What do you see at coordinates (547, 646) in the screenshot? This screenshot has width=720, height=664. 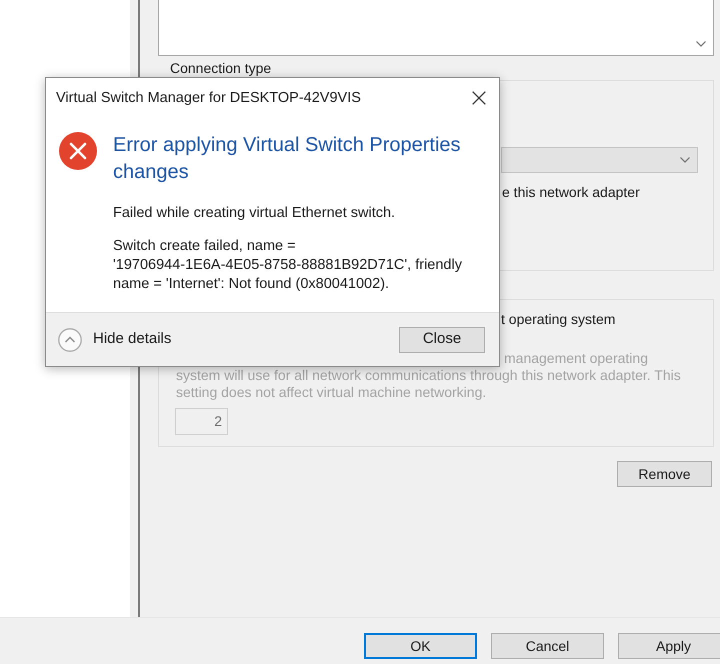 I see `footer-button: Cancel` at bounding box center [547, 646].